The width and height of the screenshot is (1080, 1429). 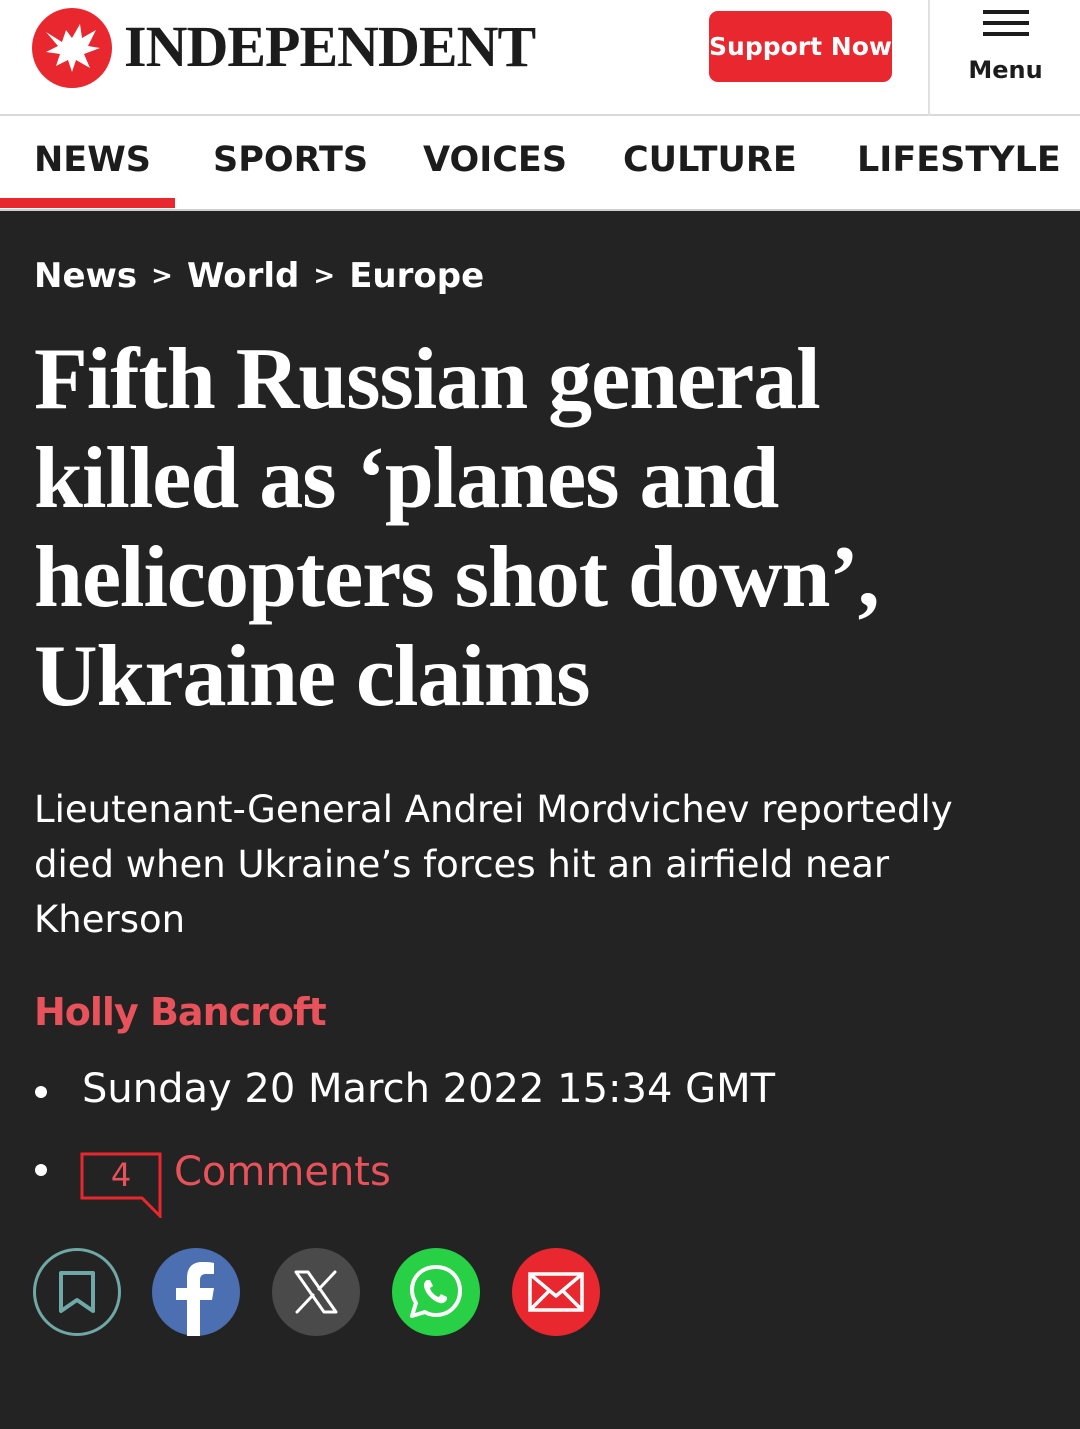 What do you see at coordinates (800, 46) in the screenshot?
I see `support-now-button: Support Now` at bounding box center [800, 46].